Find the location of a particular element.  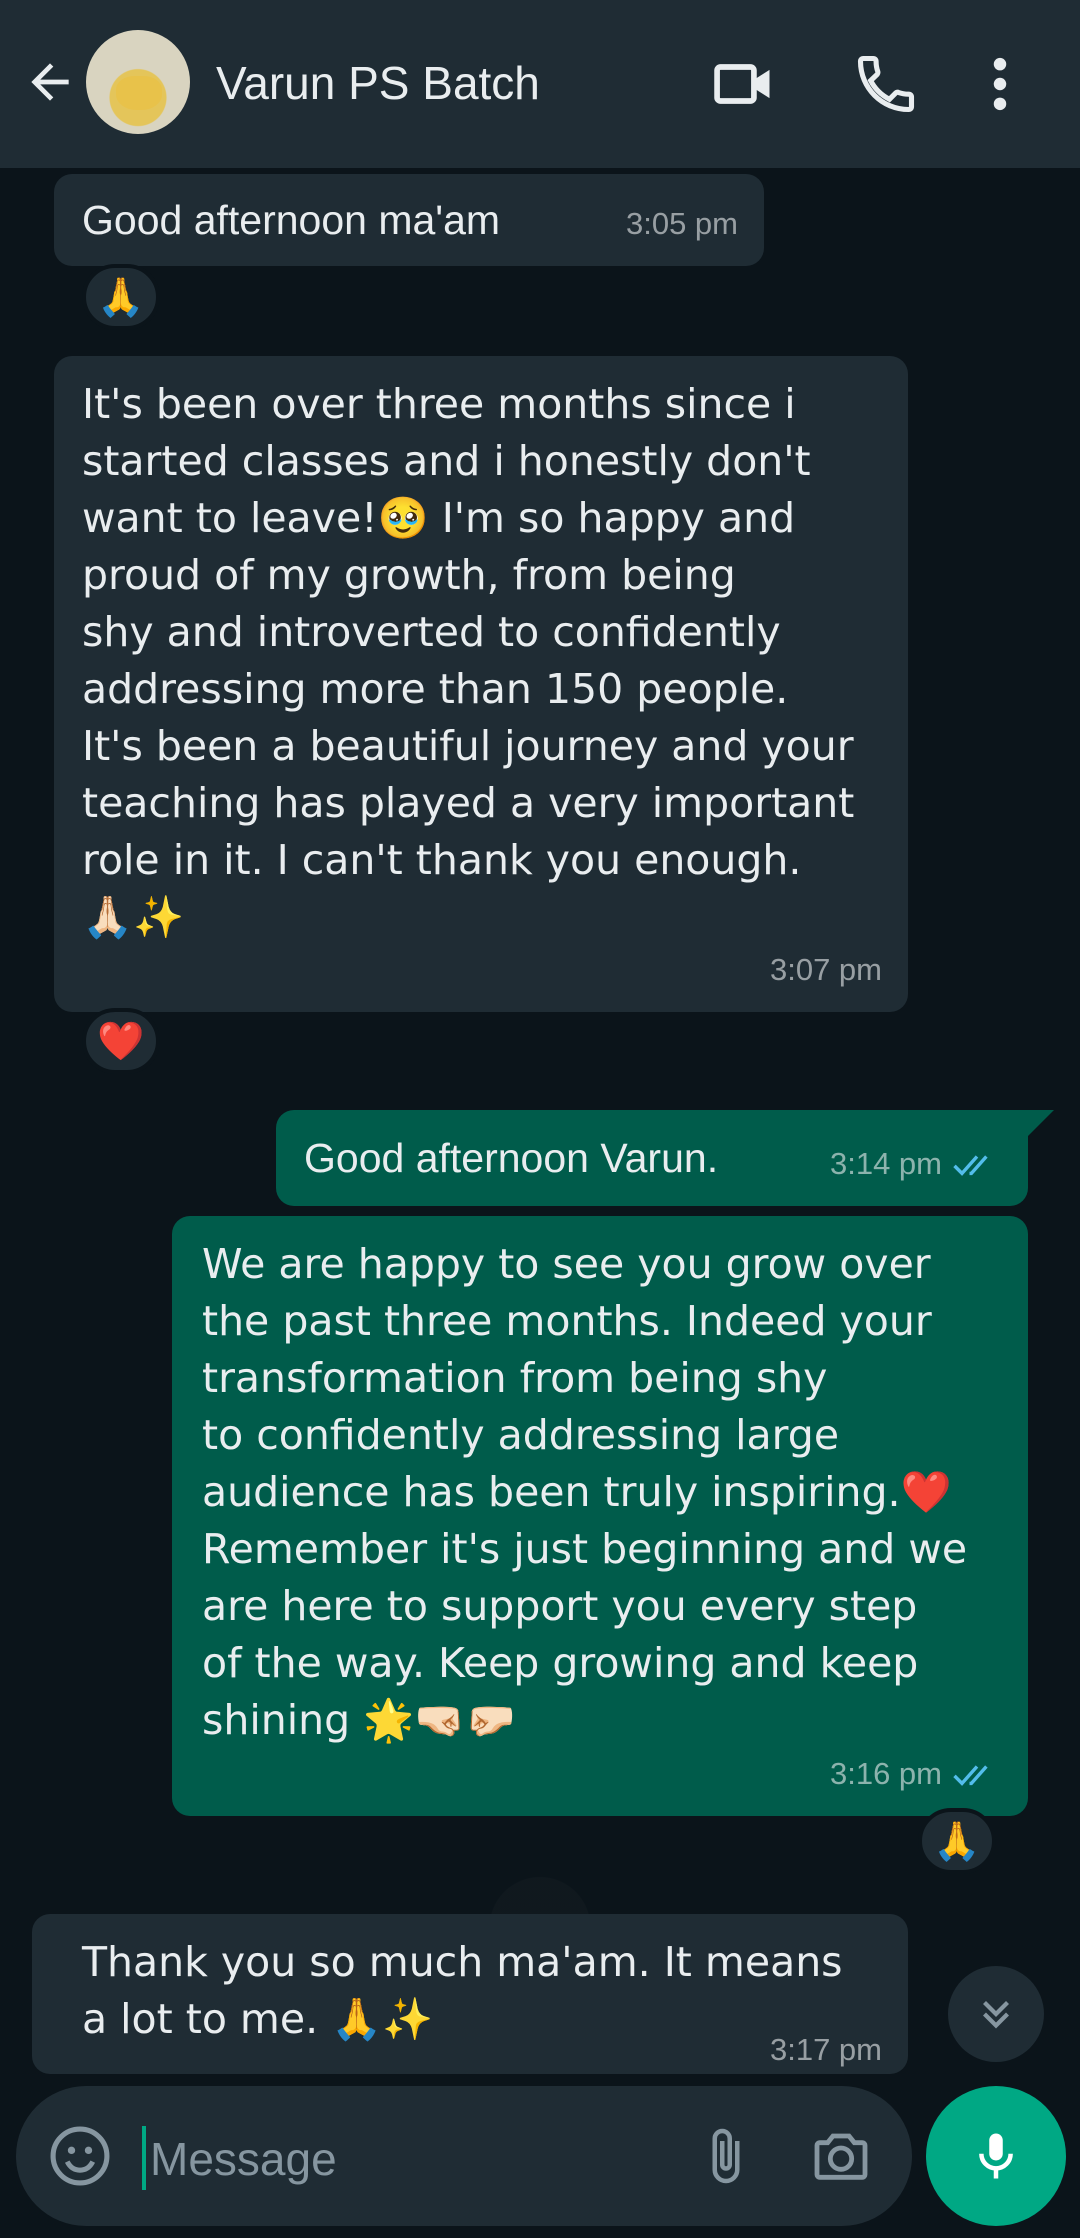

more-options-icon is located at coordinates (1000, 84).